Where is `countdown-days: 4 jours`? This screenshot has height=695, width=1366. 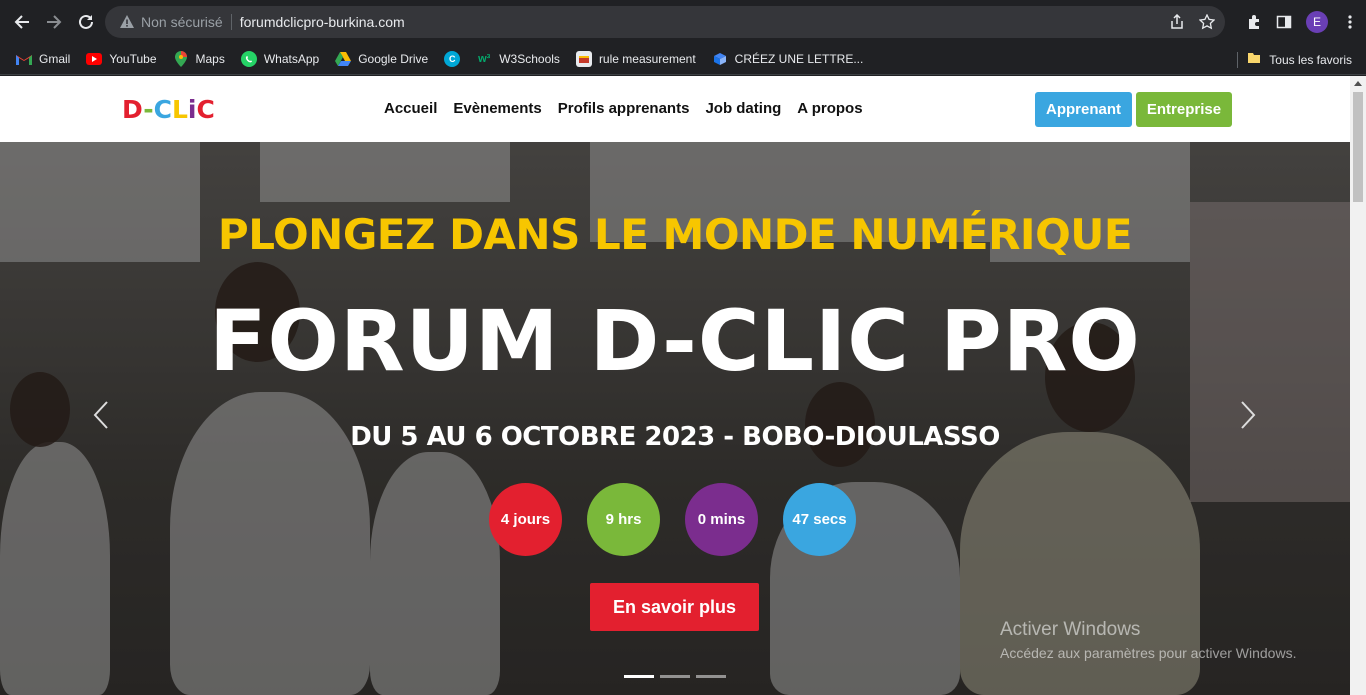 countdown-days: 4 jours is located at coordinates (525, 519).